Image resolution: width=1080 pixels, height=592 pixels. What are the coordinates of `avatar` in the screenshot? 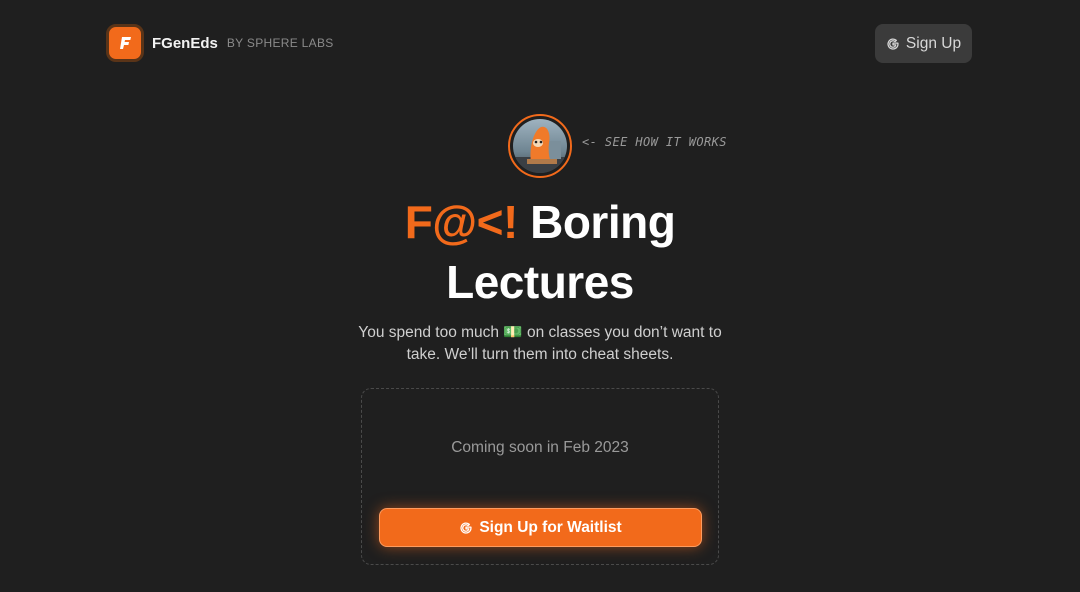 It's located at (540, 146).